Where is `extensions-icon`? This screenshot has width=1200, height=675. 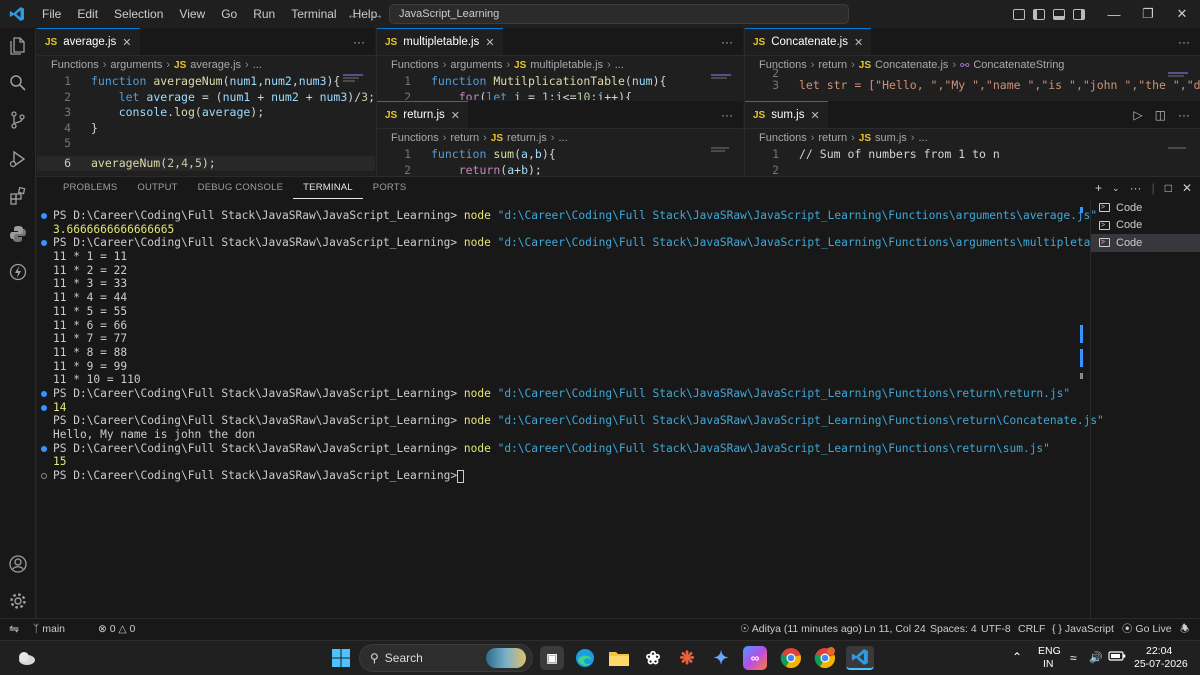
extensions-icon is located at coordinates (18, 196).